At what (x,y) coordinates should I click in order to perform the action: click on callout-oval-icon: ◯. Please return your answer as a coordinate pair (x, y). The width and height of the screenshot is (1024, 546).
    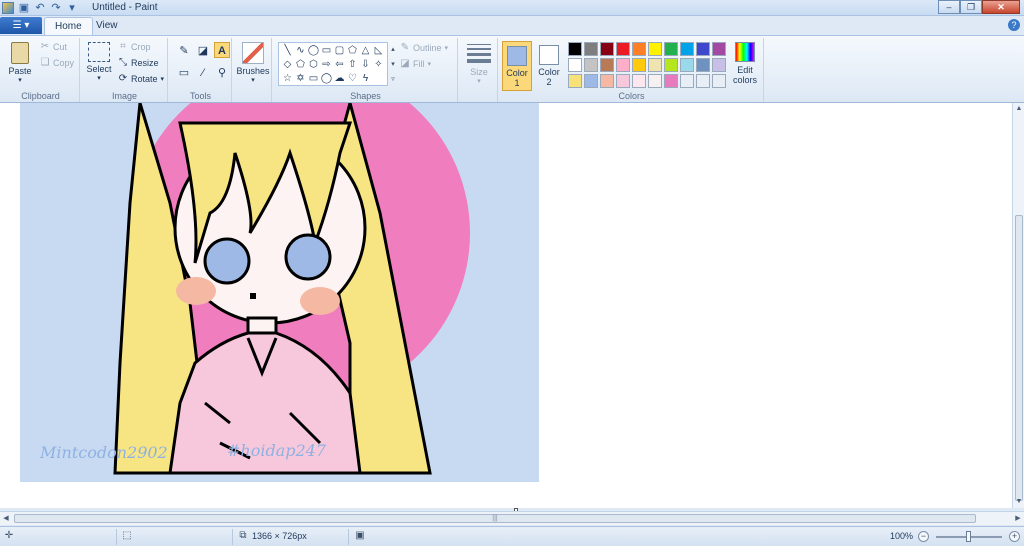
    Looking at the image, I should click on (326, 79).